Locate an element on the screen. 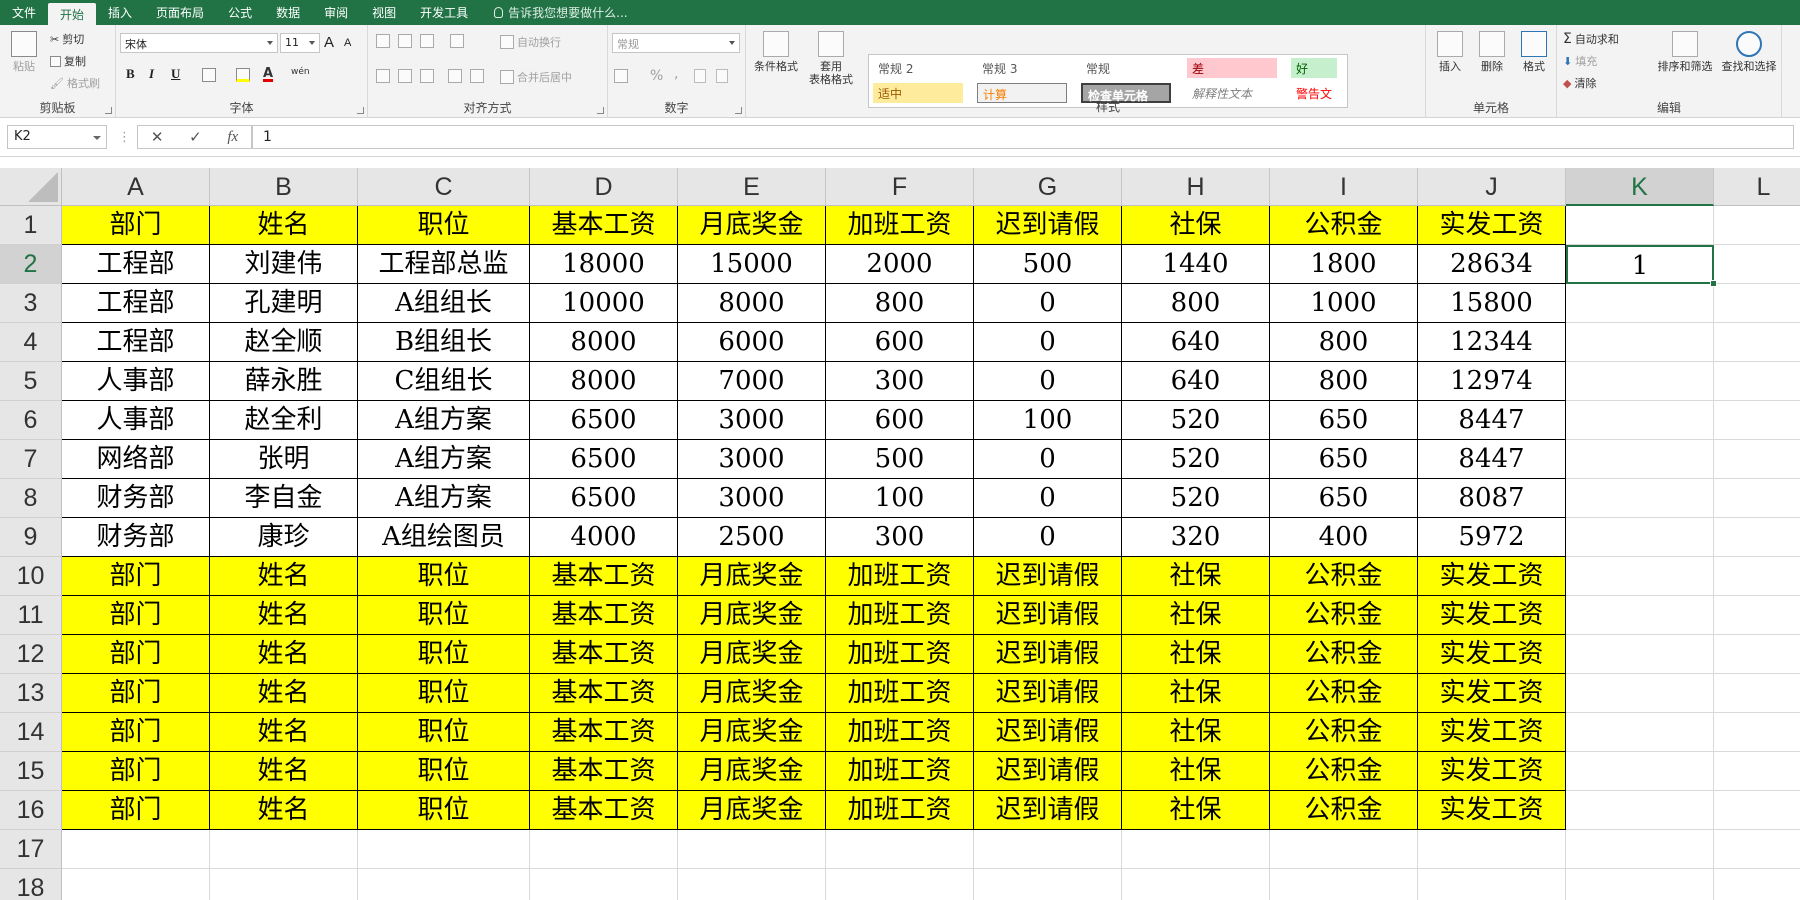 The image size is (1800, 900). align-middle-button is located at coordinates (405, 41).